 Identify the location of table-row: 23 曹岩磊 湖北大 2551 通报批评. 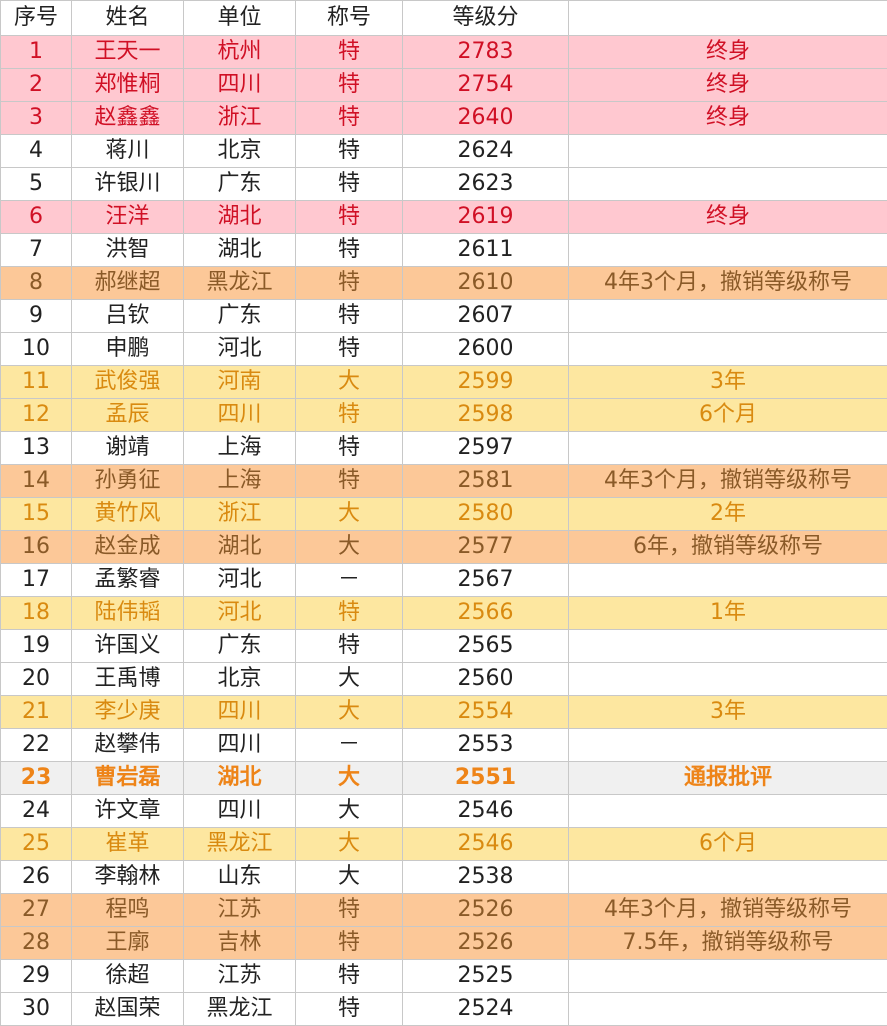
(443, 778).